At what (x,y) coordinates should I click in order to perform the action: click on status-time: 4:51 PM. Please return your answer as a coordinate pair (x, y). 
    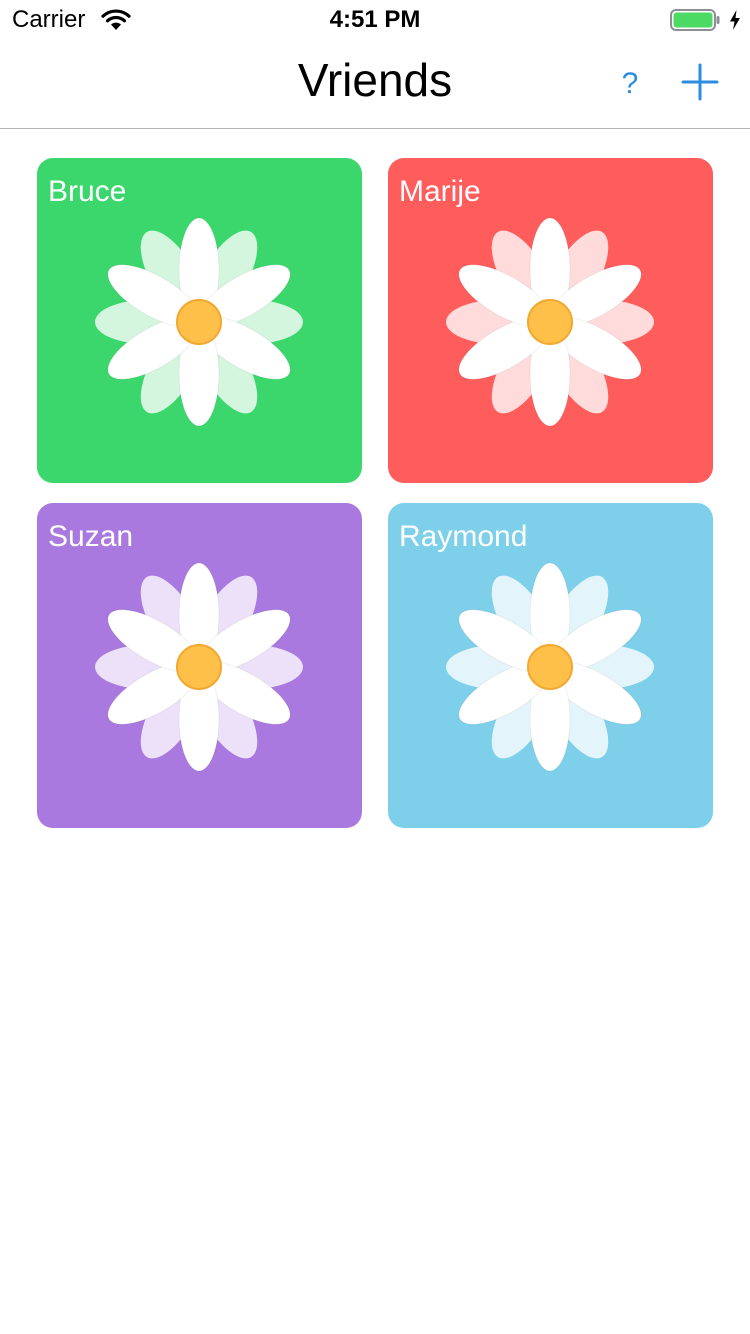
    Looking at the image, I should click on (375, 19).